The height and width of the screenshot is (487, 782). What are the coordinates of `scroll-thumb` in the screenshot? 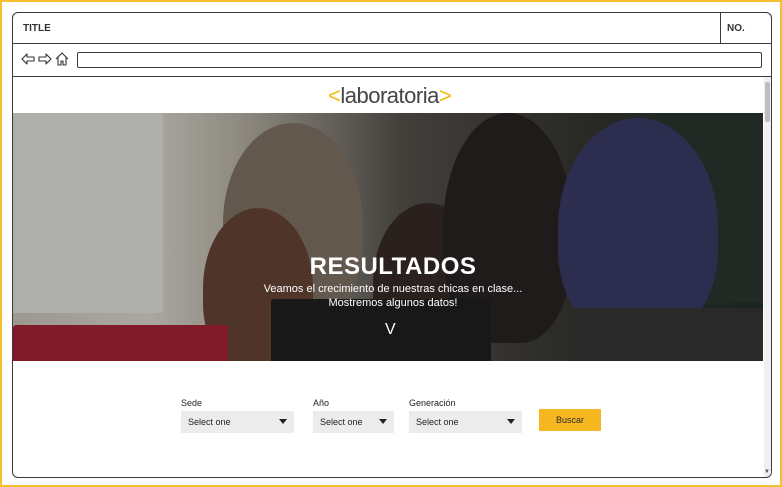 It's located at (767, 102).